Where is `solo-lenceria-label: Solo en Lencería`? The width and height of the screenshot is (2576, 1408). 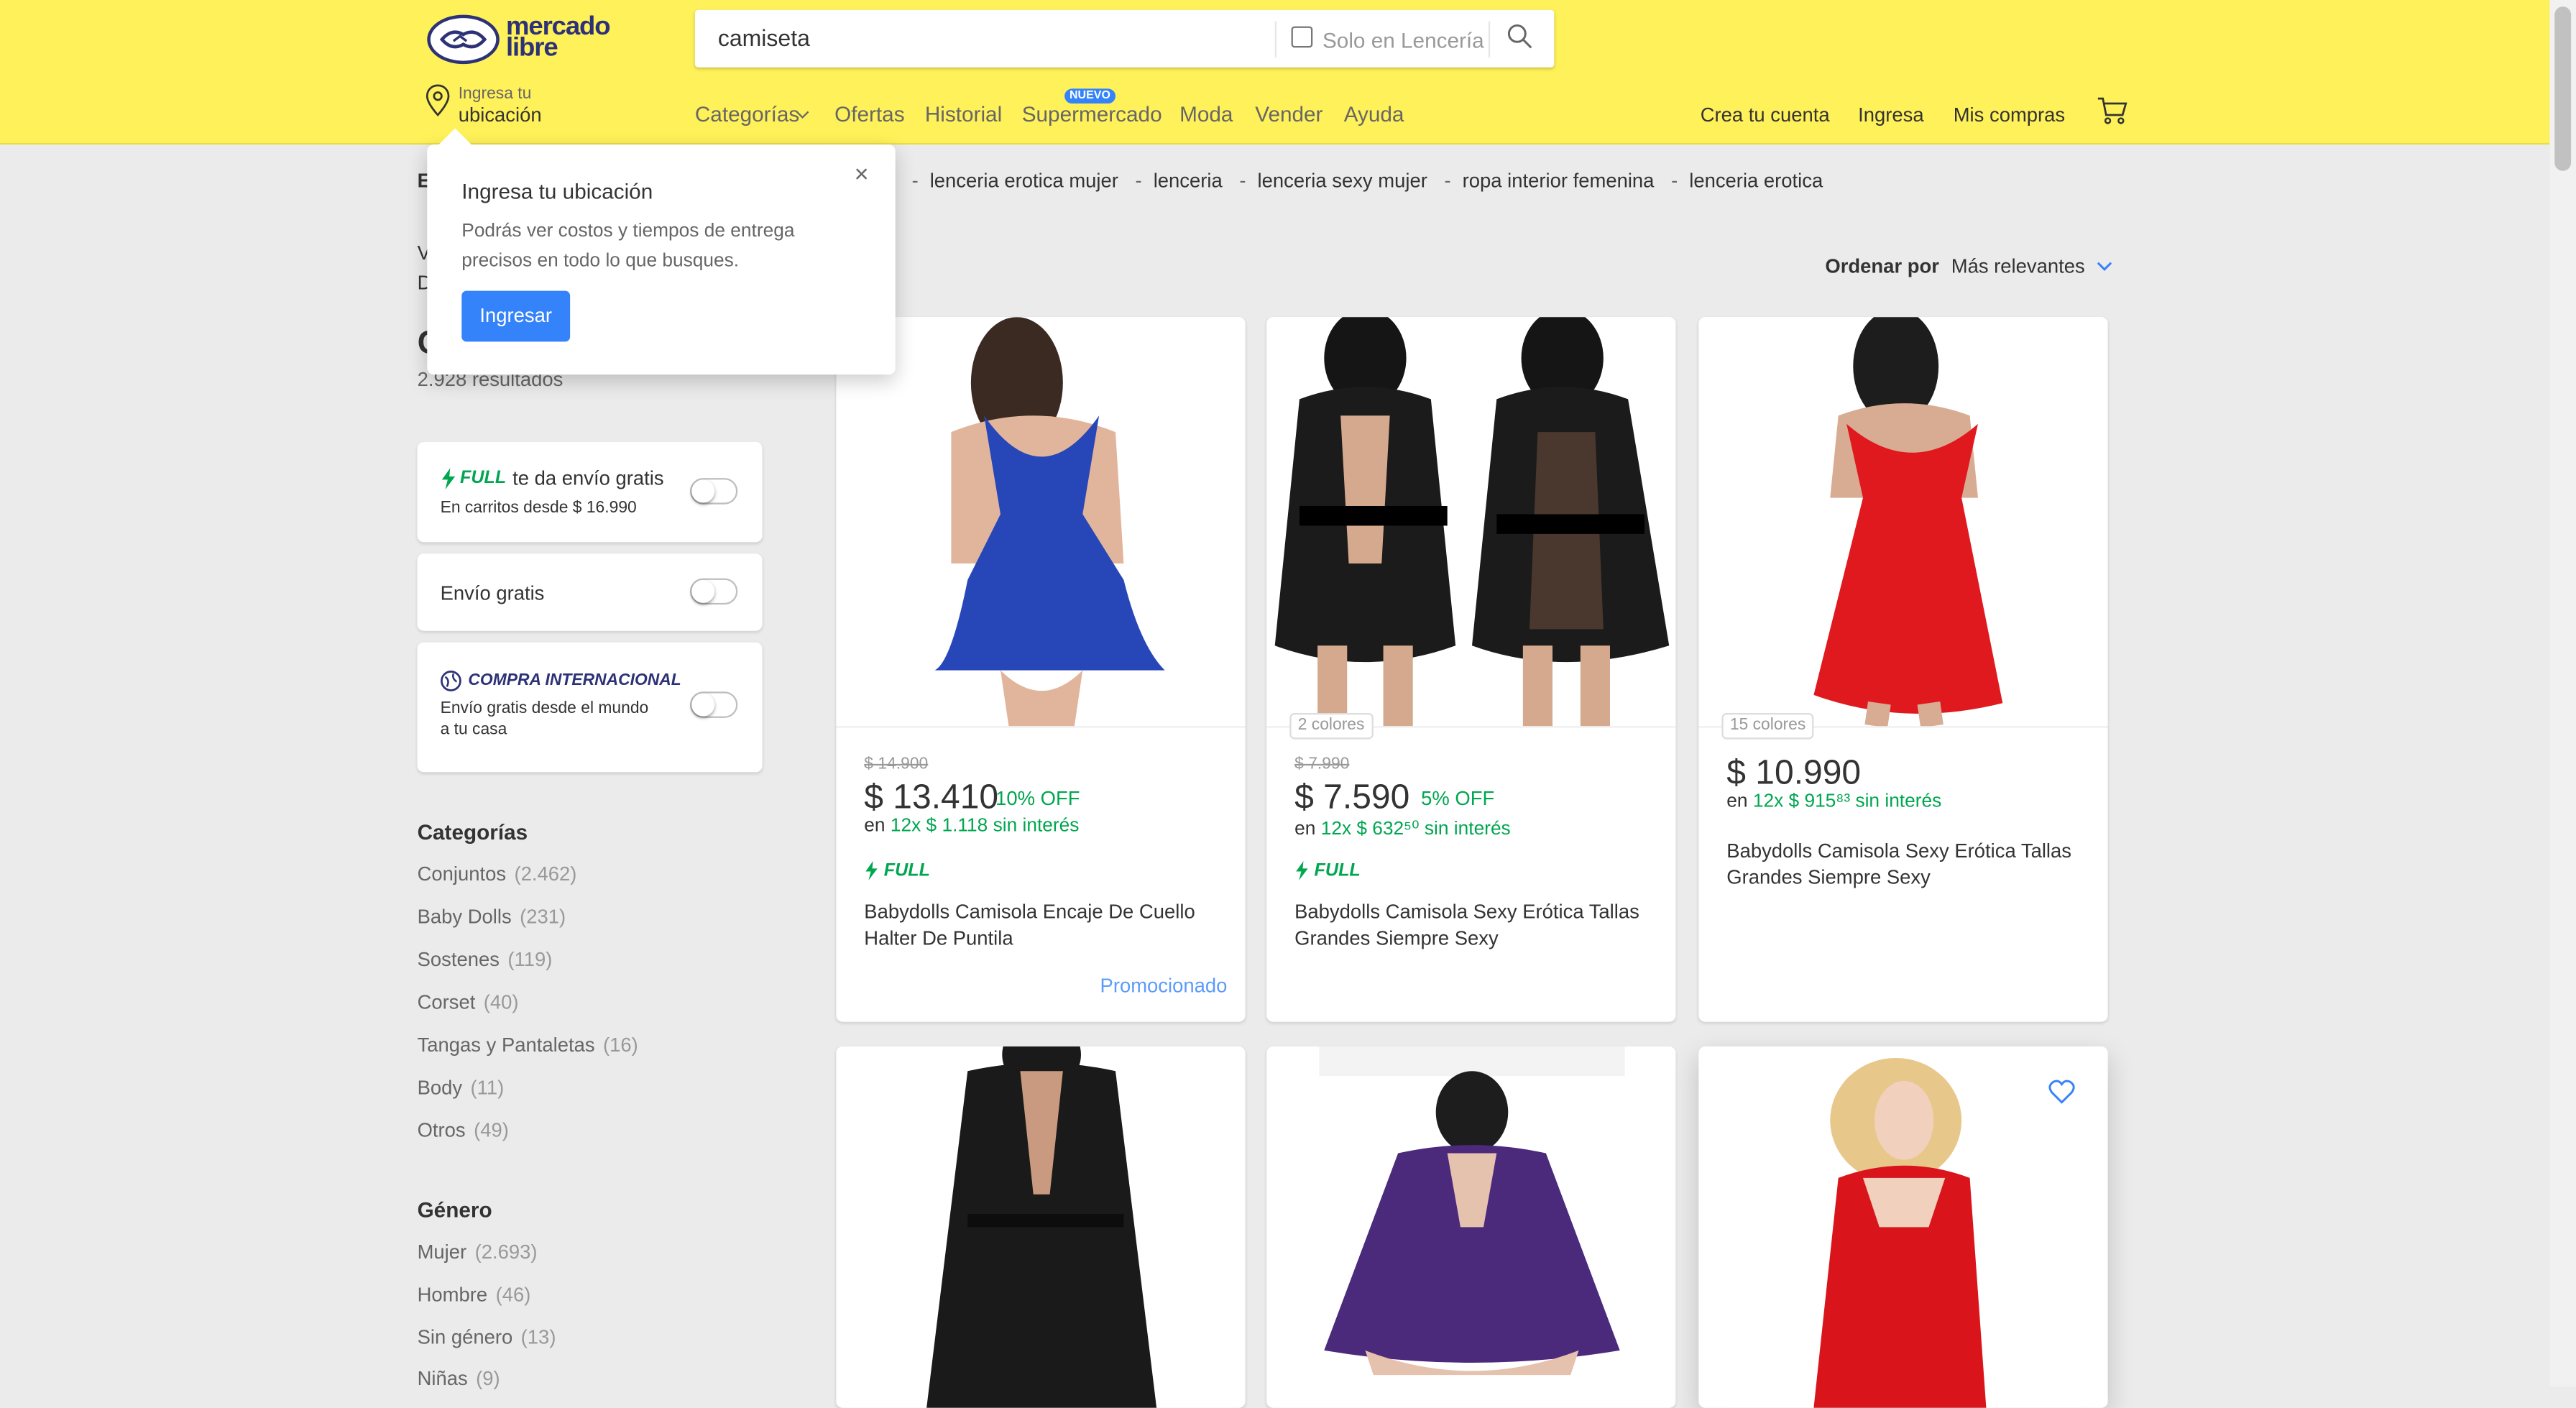 solo-lenceria-label: Solo en Lencería is located at coordinates (1403, 40).